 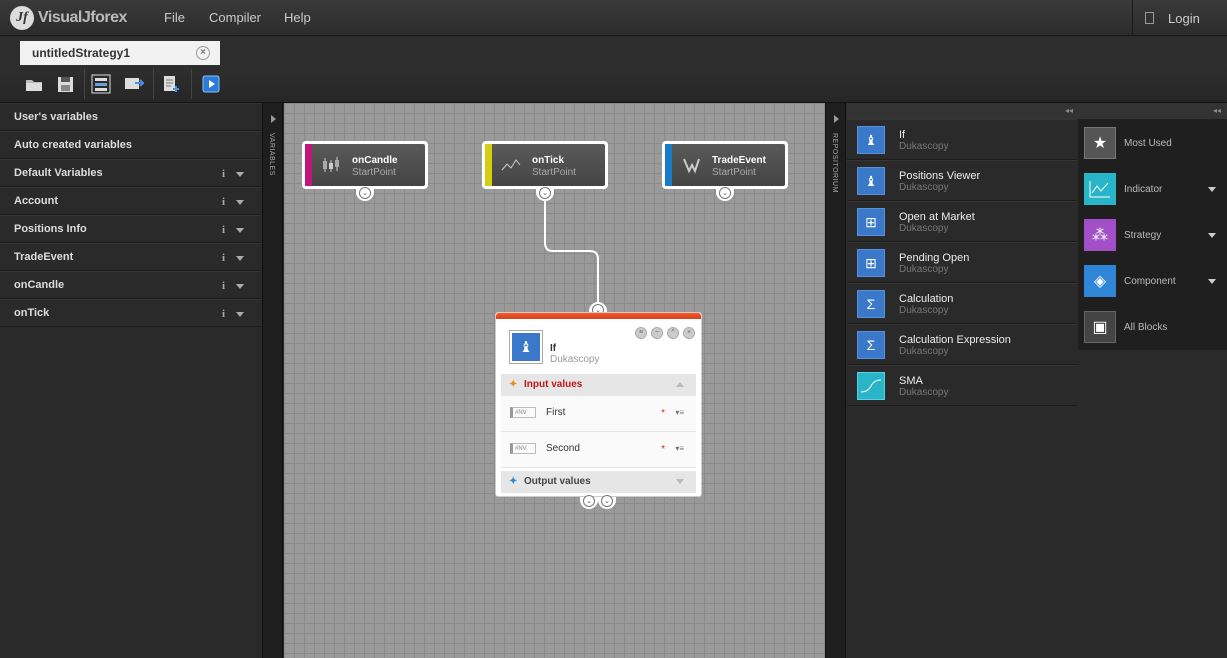 I want to click on indicator-chart-icon, so click(x=1099, y=189).